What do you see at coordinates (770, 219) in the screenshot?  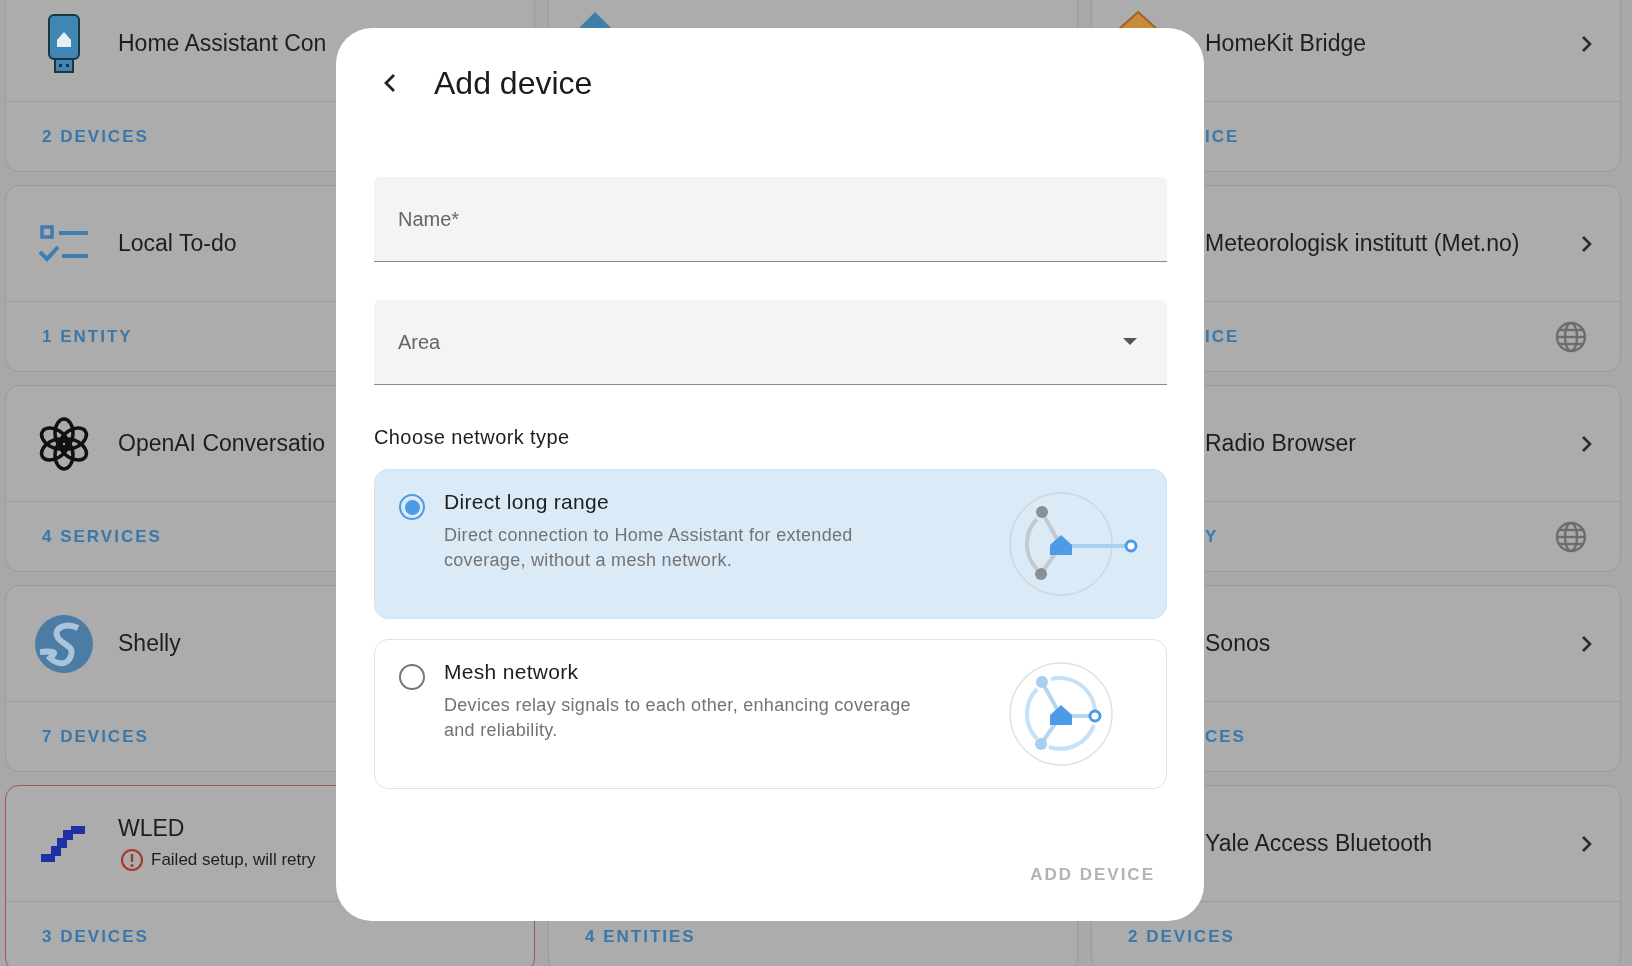 I see `name-field: Name*` at bounding box center [770, 219].